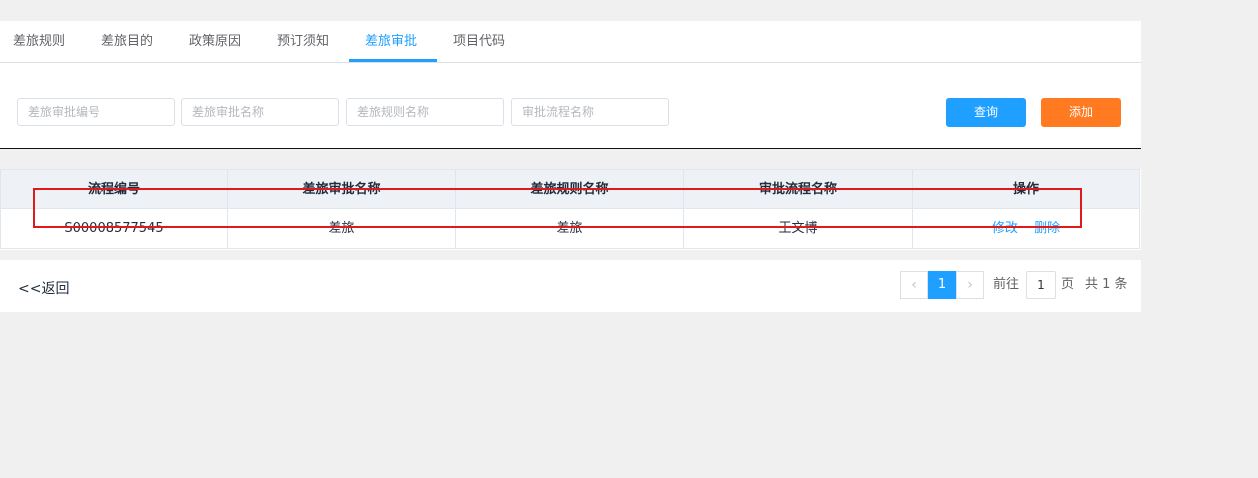  I want to click on column-header-code: 流程编号, so click(114, 190).